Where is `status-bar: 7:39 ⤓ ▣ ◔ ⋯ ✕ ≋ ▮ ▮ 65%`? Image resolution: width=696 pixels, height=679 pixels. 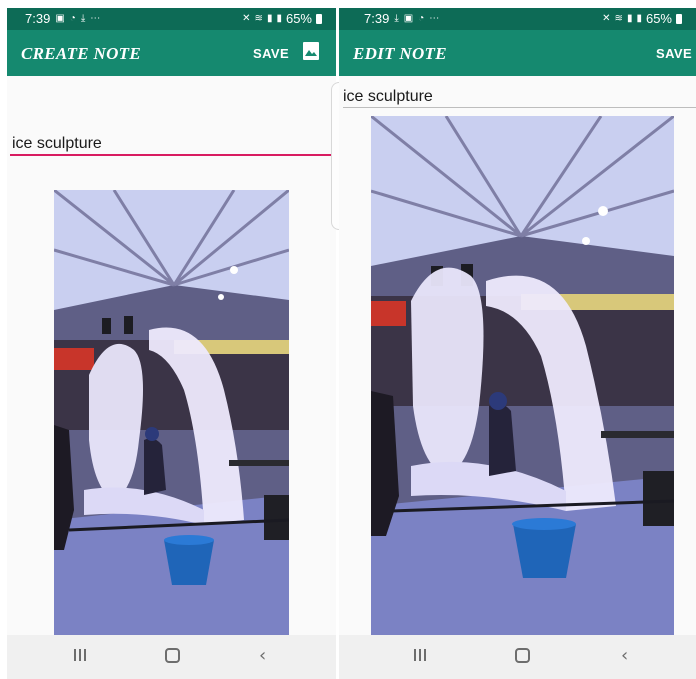
status-bar: 7:39 ⤓ ▣ ◔ ⋯ ✕ ≋ ▮ ▮ 65% is located at coordinates (517, 19).